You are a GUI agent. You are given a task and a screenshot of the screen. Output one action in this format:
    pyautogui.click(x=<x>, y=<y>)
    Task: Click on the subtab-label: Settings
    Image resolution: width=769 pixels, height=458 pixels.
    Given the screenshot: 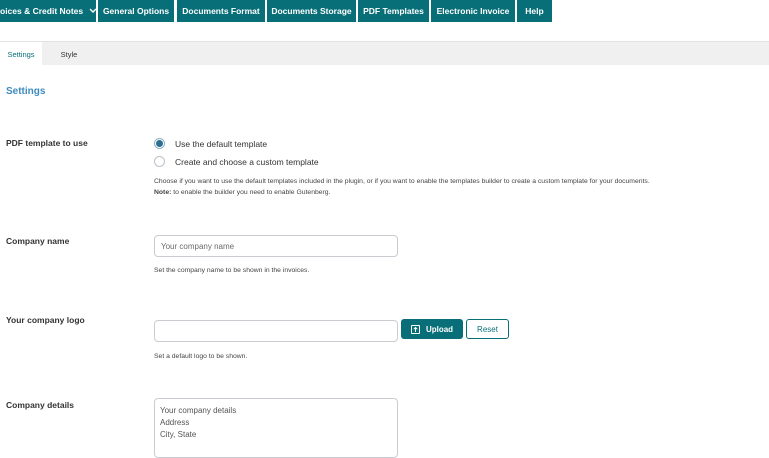 What is the action you would take?
    pyautogui.click(x=21, y=54)
    